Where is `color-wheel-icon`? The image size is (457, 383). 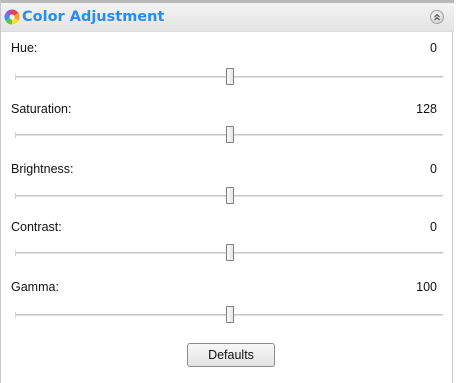 color-wheel-icon is located at coordinates (12, 17).